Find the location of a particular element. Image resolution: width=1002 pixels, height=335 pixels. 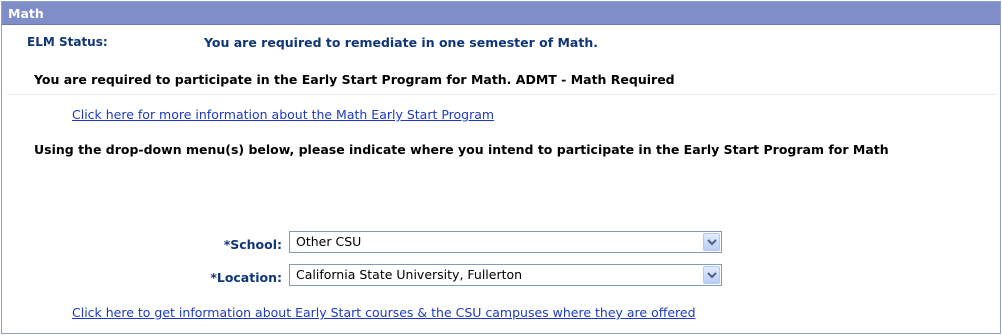

location-select: California State University, Fullerton is located at coordinates (505, 275).